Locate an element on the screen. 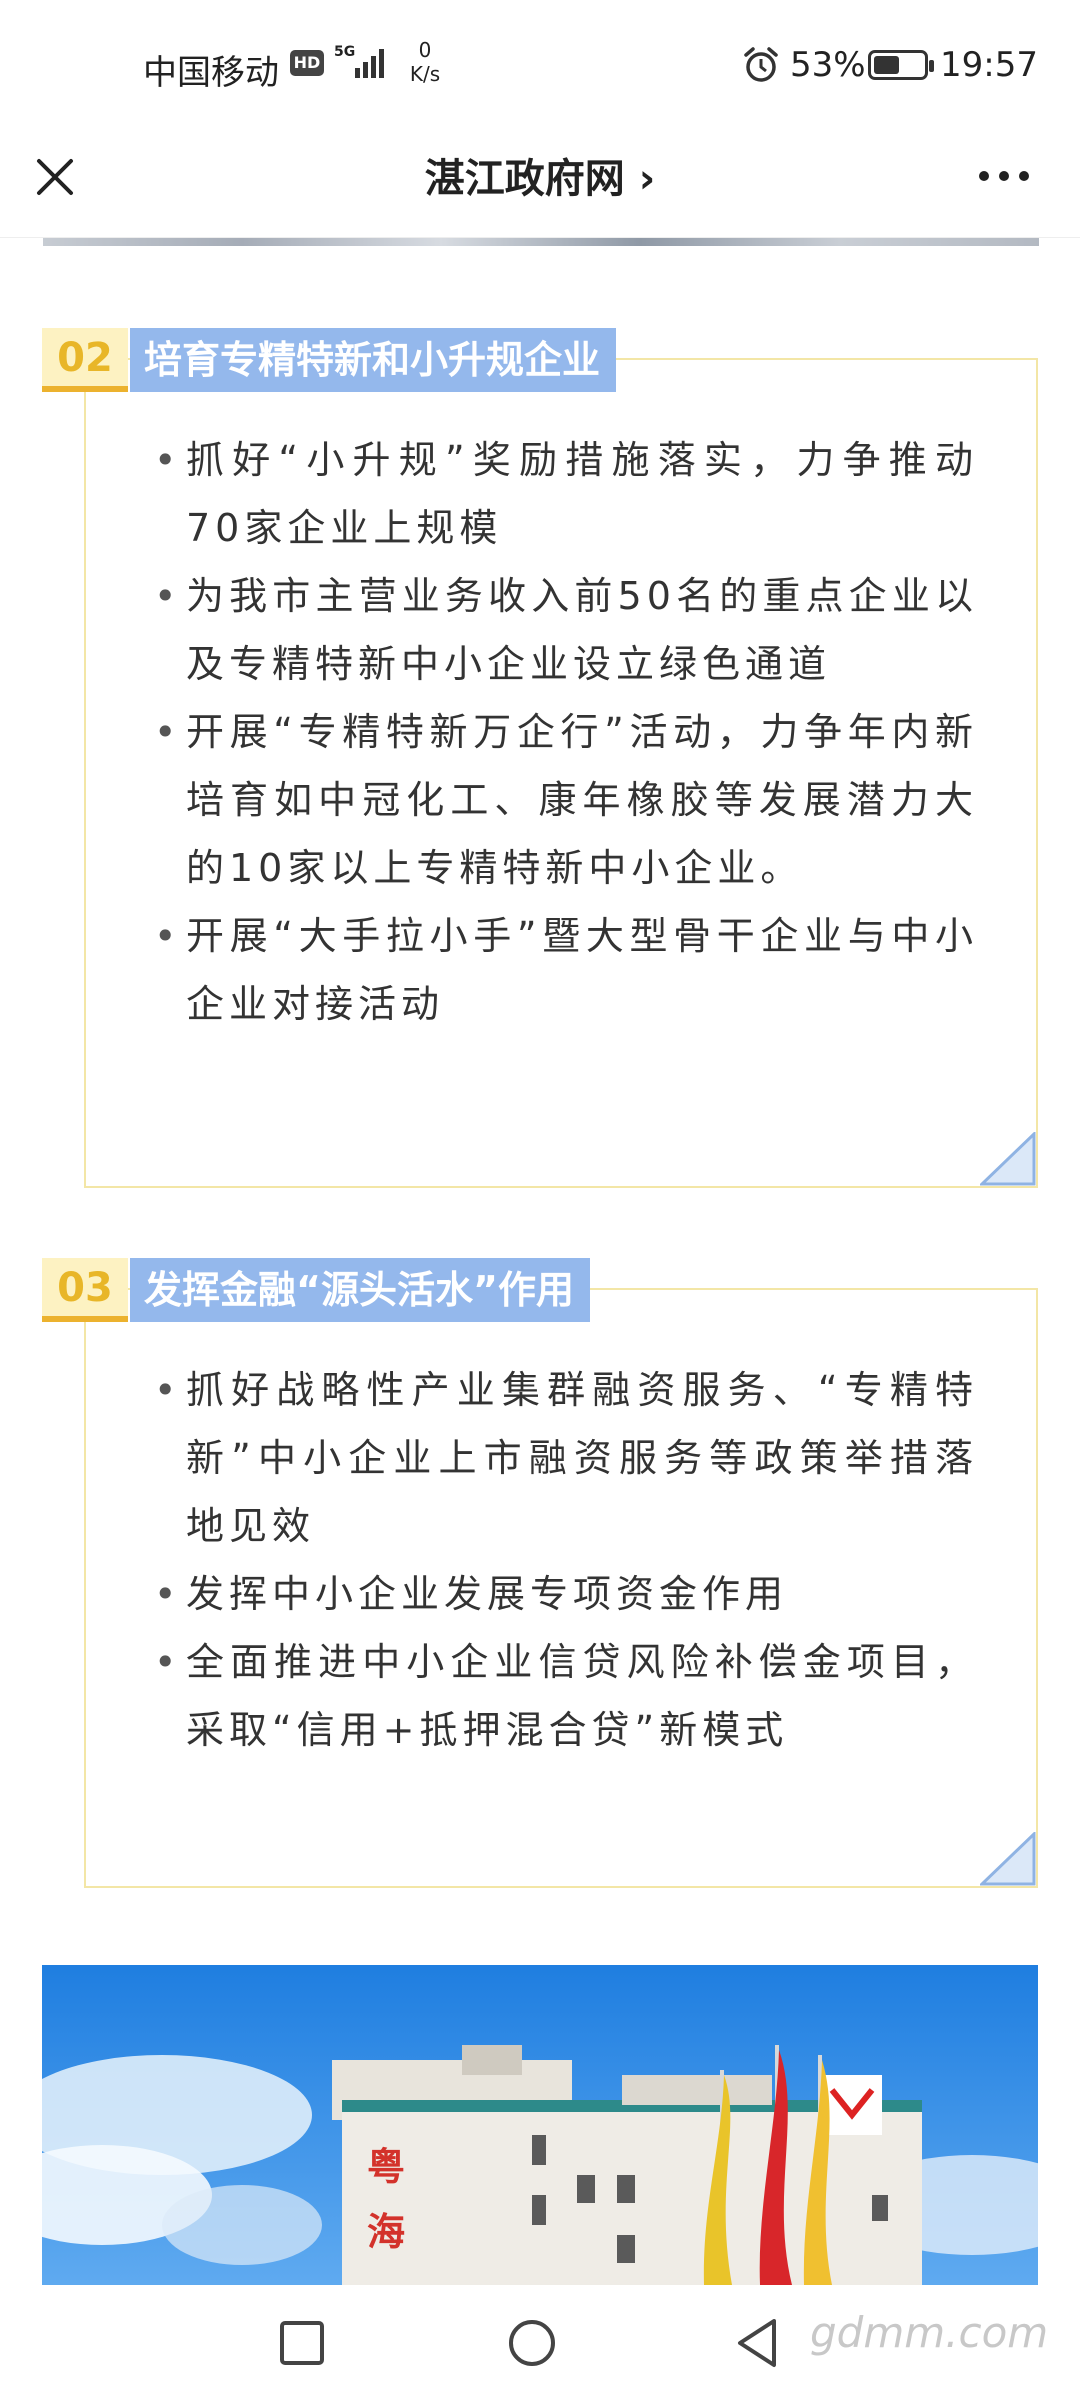 The image size is (1080, 2400). home-icon is located at coordinates (532, 2343).